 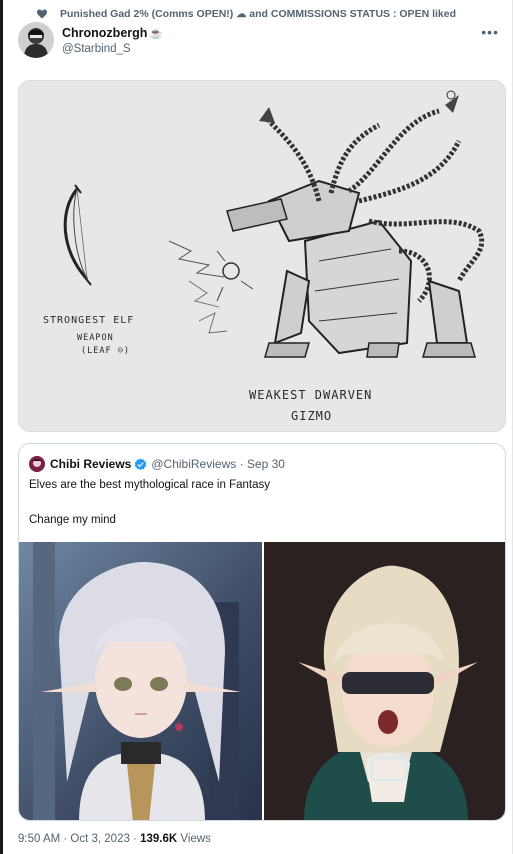 I want to click on quoted-avatar-image, so click(x=37, y=464).